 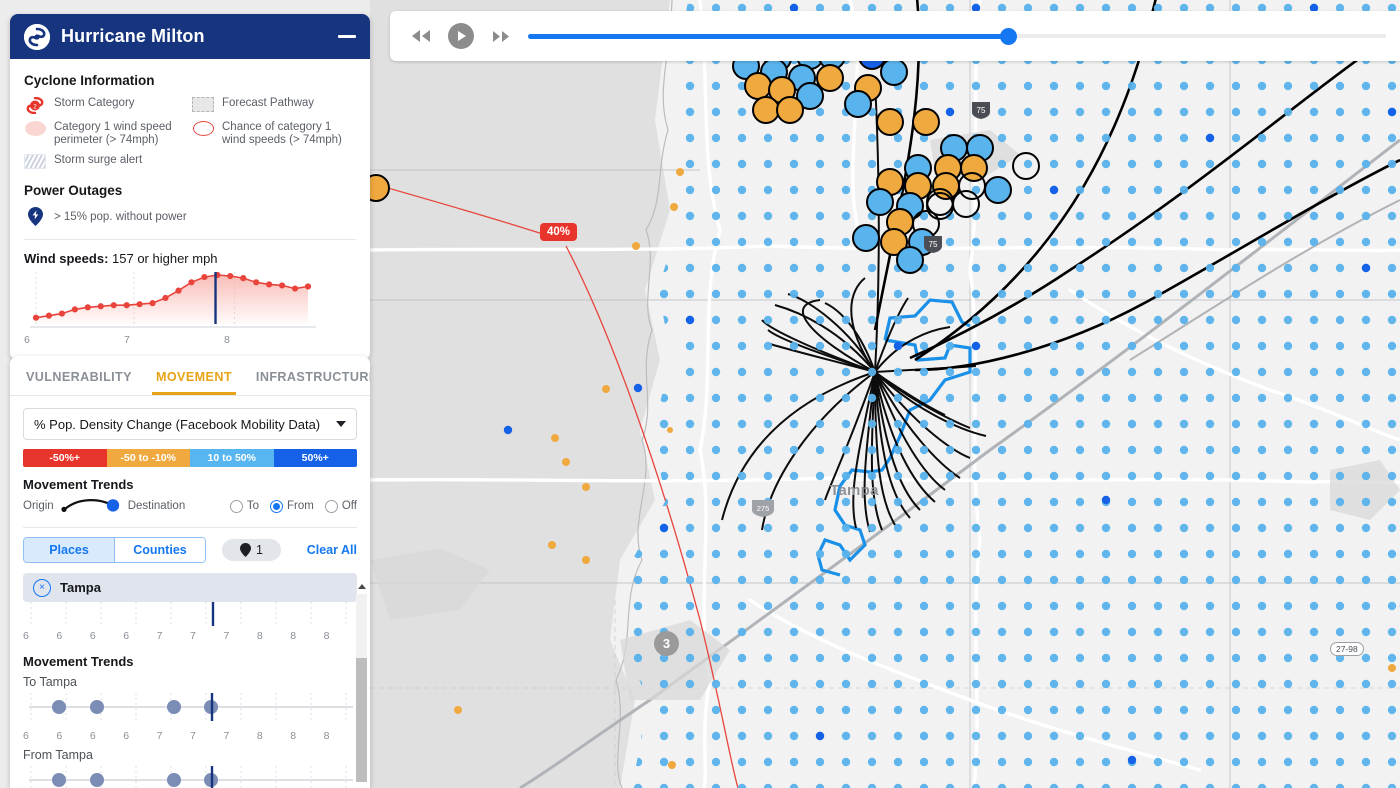 I want to click on controls-divider, so click(x=190, y=527).